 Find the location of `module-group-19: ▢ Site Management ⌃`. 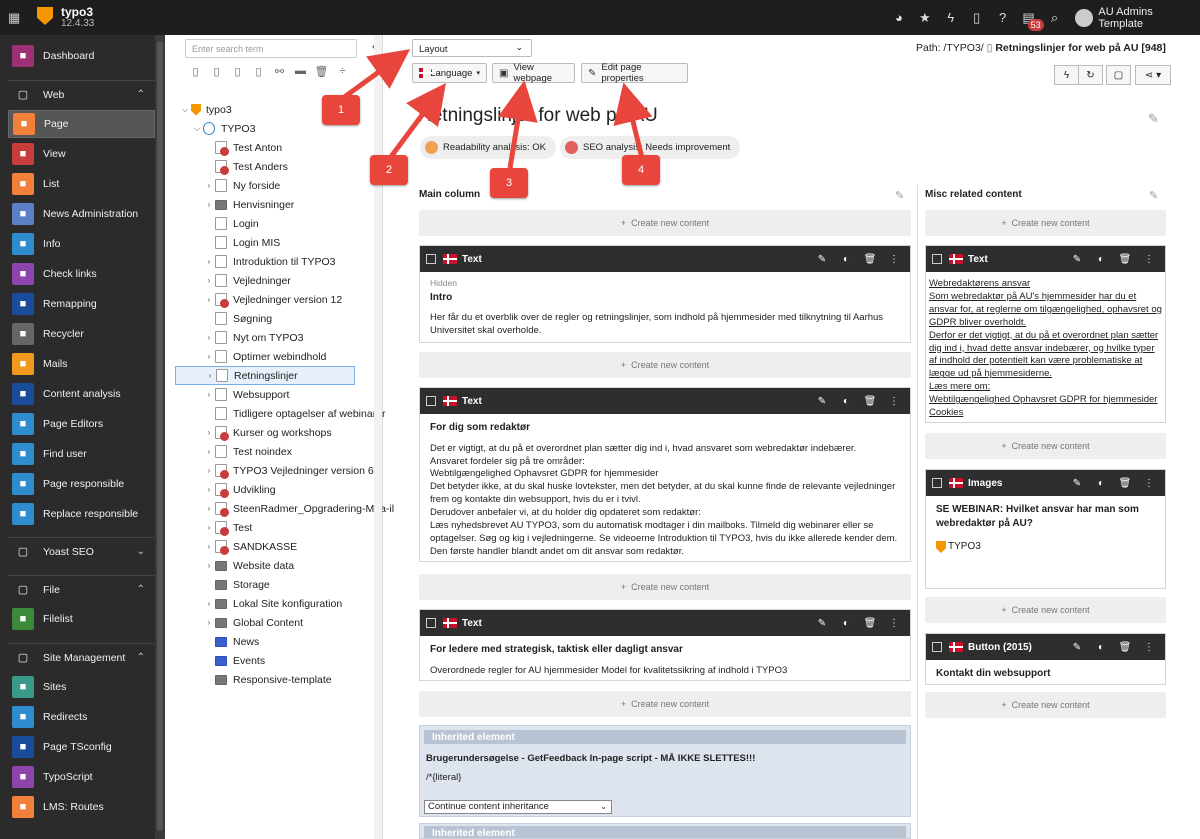

module-group-19: ▢ Site Management ⌃ is located at coordinates (81, 657).